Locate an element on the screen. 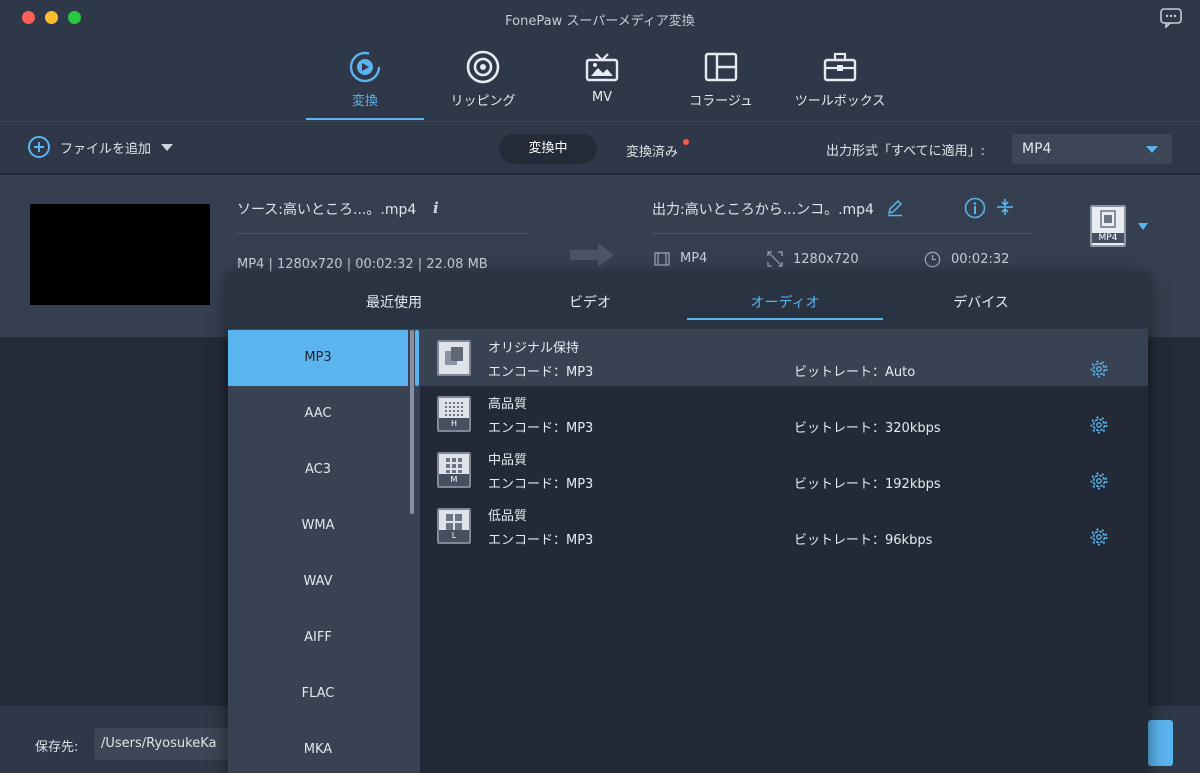 The width and height of the screenshot is (1200, 773). output-format-select: MP4 is located at coordinates (1092, 149).